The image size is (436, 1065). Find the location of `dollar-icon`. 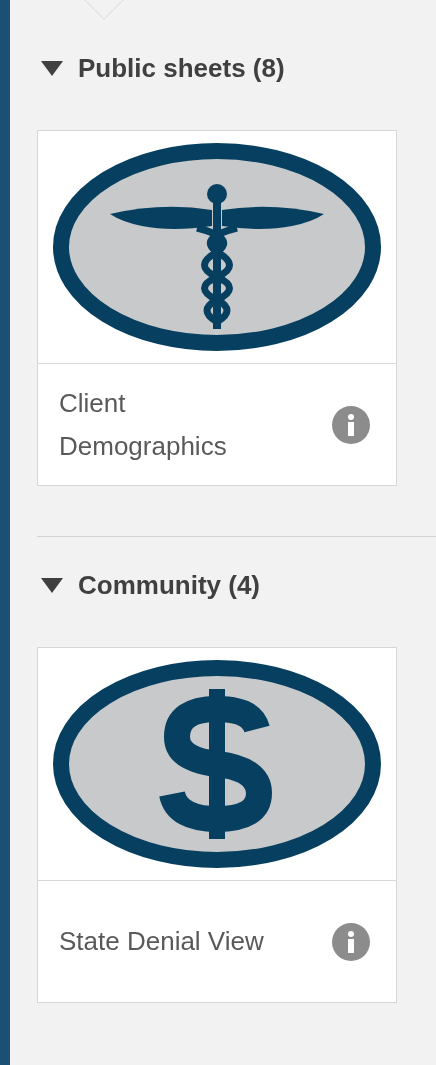

dollar-icon is located at coordinates (217, 764).